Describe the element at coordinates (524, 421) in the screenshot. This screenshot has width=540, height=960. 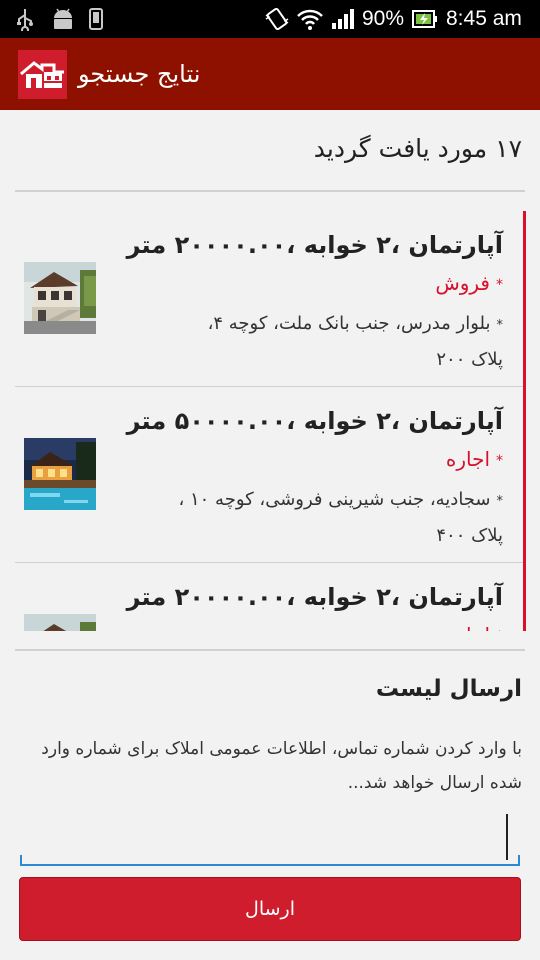
I see `list-accent-bar` at that location.